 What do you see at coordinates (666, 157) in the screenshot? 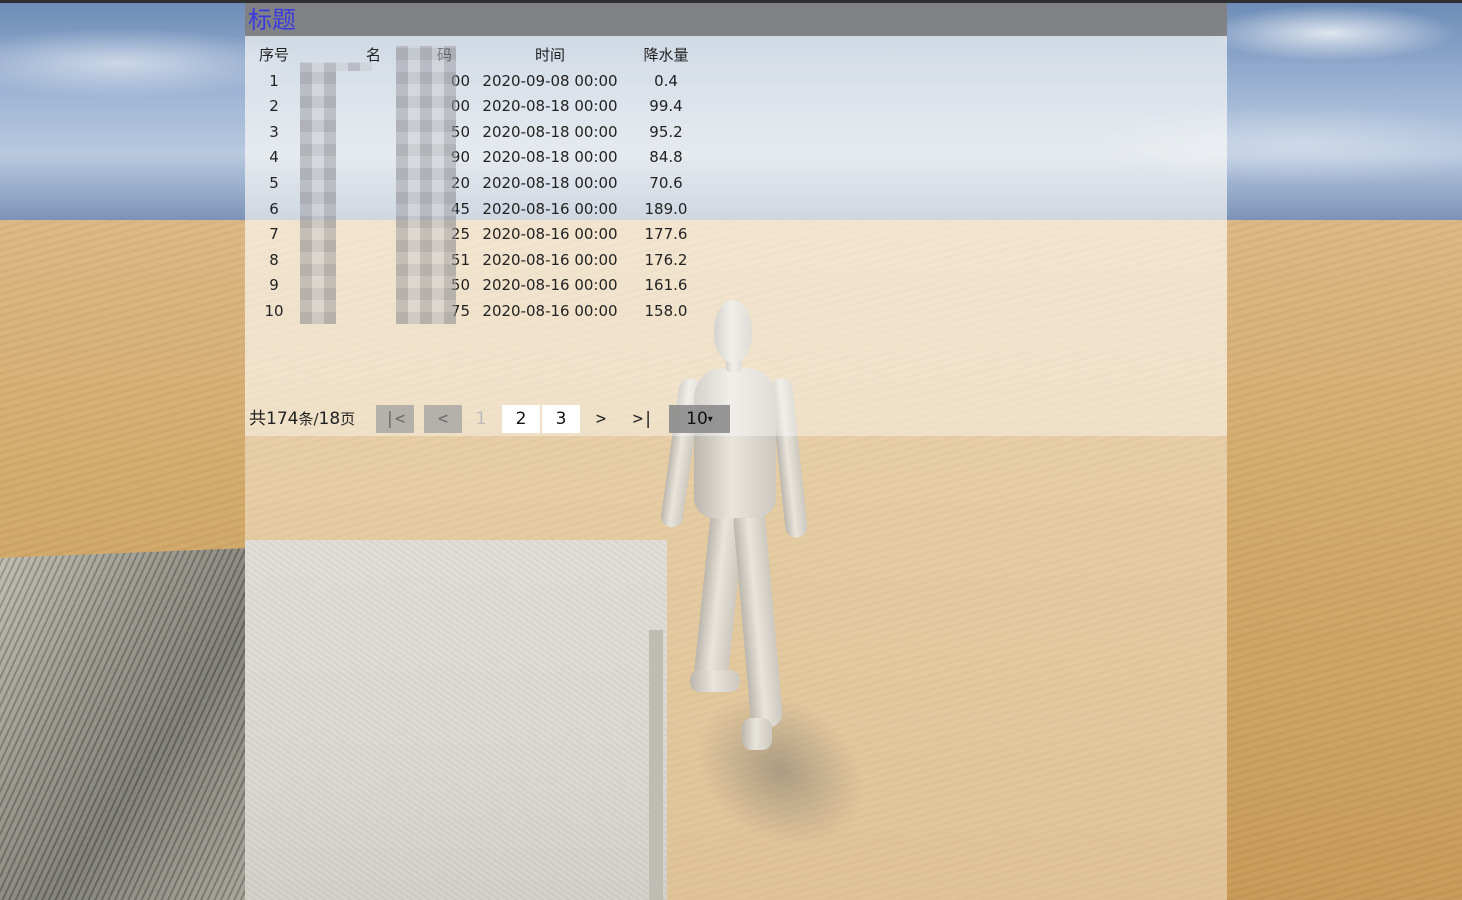
I see `cell-rainfall: 84.8` at bounding box center [666, 157].